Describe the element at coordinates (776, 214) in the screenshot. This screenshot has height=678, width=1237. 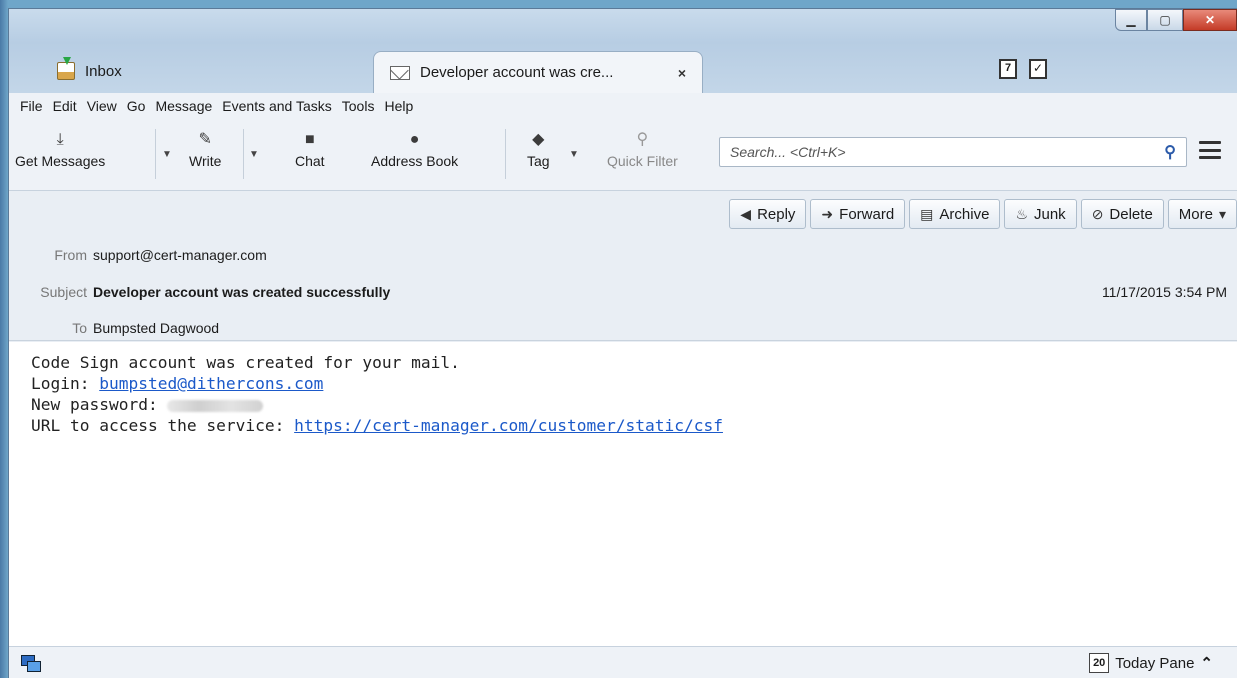
I see `reply-label: Reply` at that location.